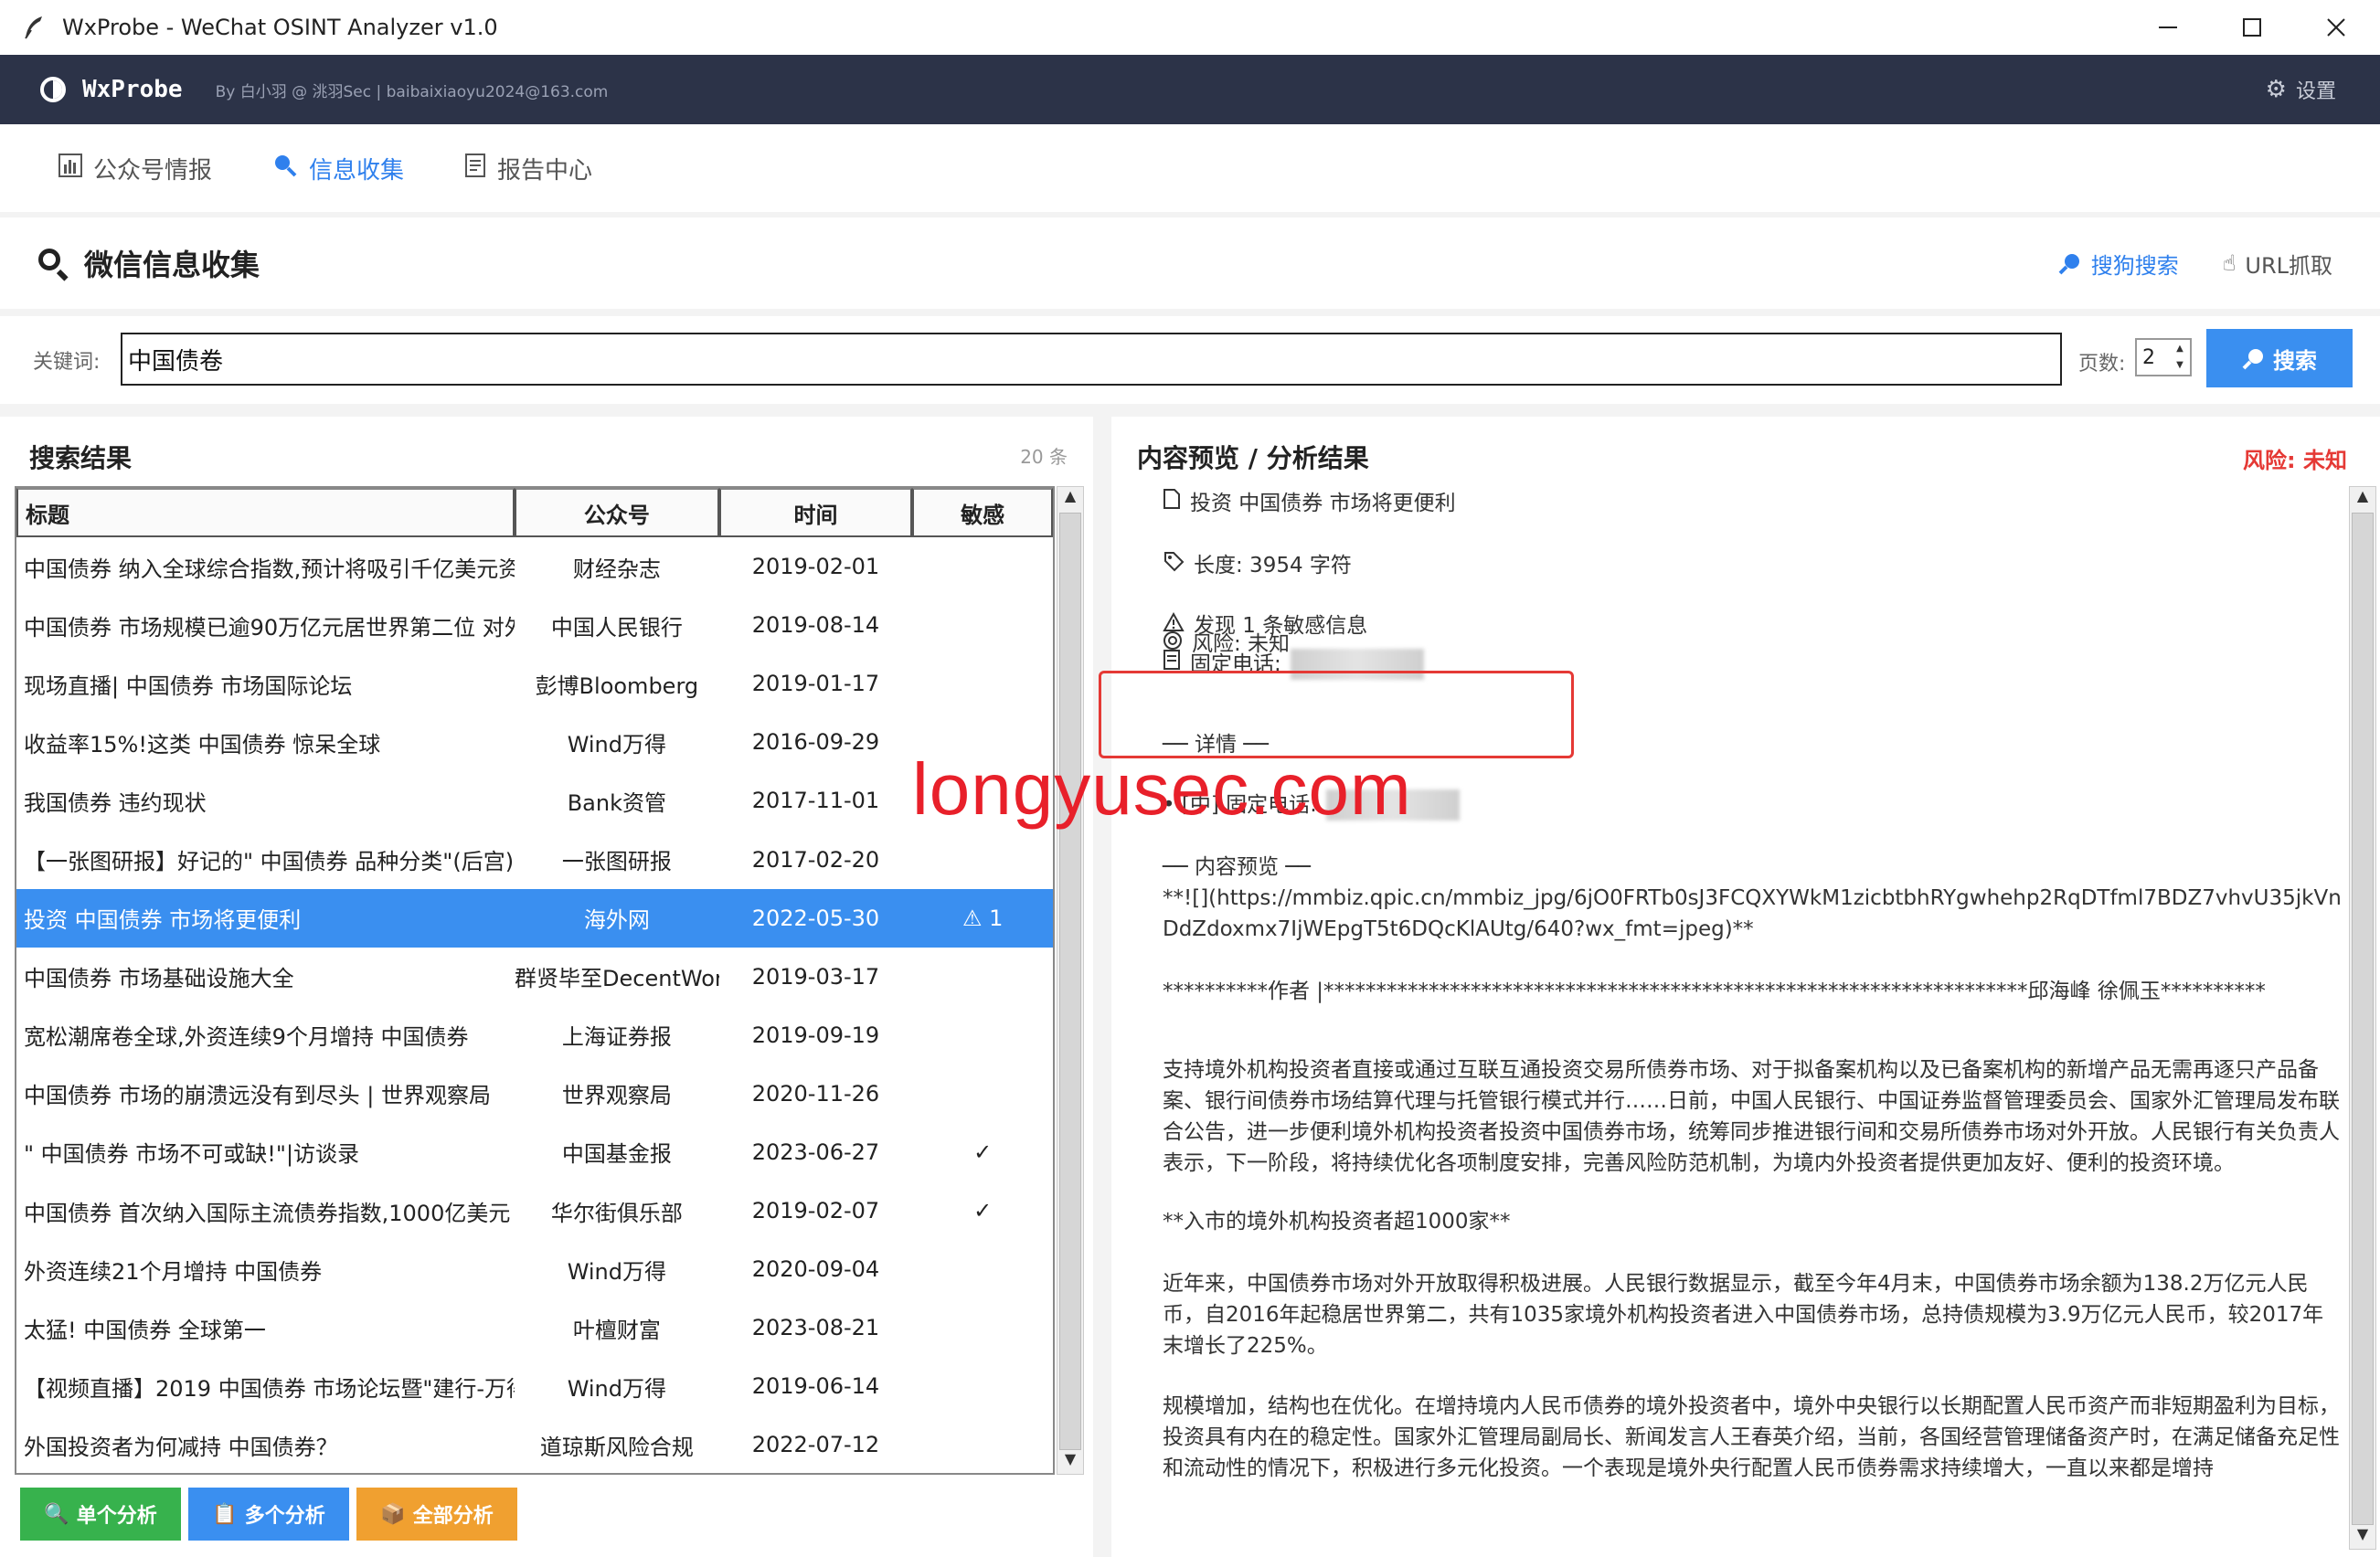  What do you see at coordinates (2229, 263) in the screenshot?
I see `pointer-icon: ☝` at bounding box center [2229, 263].